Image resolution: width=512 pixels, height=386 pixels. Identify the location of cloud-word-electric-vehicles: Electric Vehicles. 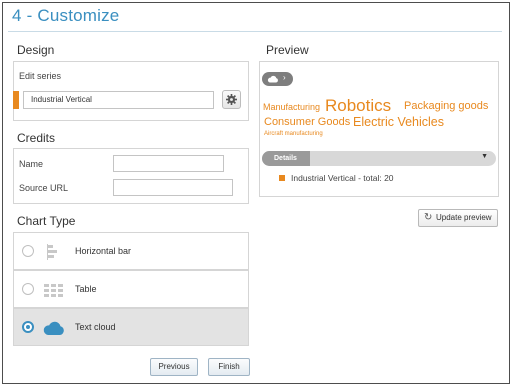
(399, 122).